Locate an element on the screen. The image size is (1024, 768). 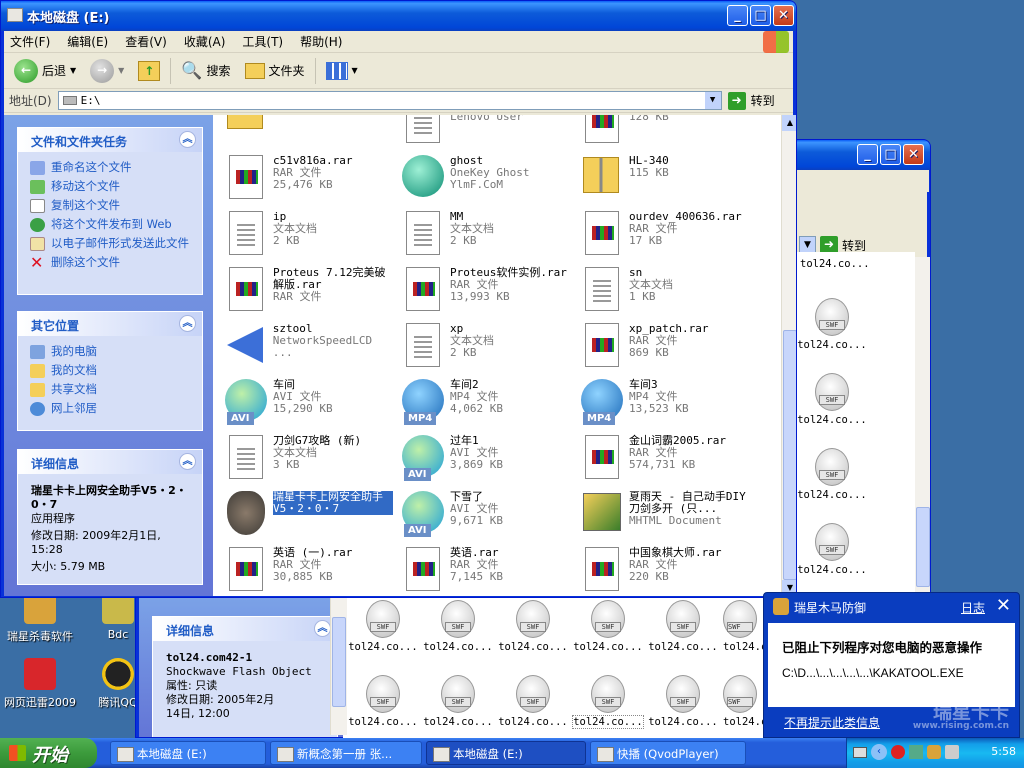
taskbar-button-explorer-1: 本地磁盘 (E:) is located at coordinates (188, 753).